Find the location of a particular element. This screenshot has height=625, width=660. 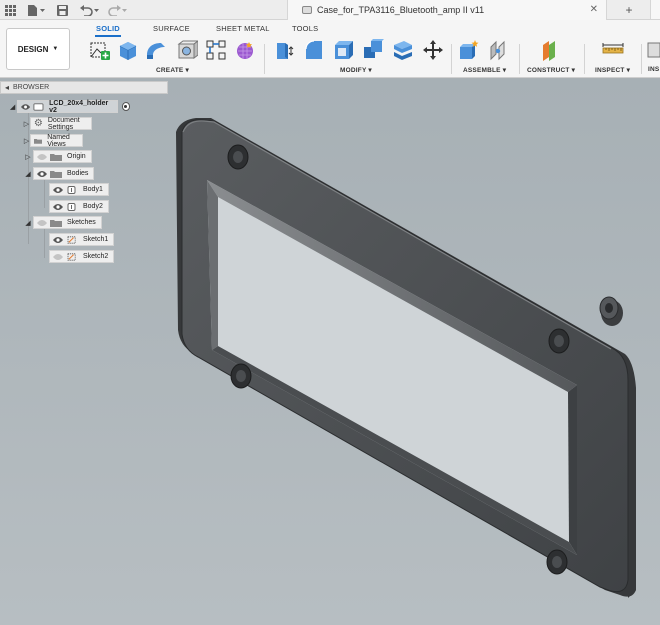

assemble-label: ASSEMBLE is located at coordinates (482, 70).